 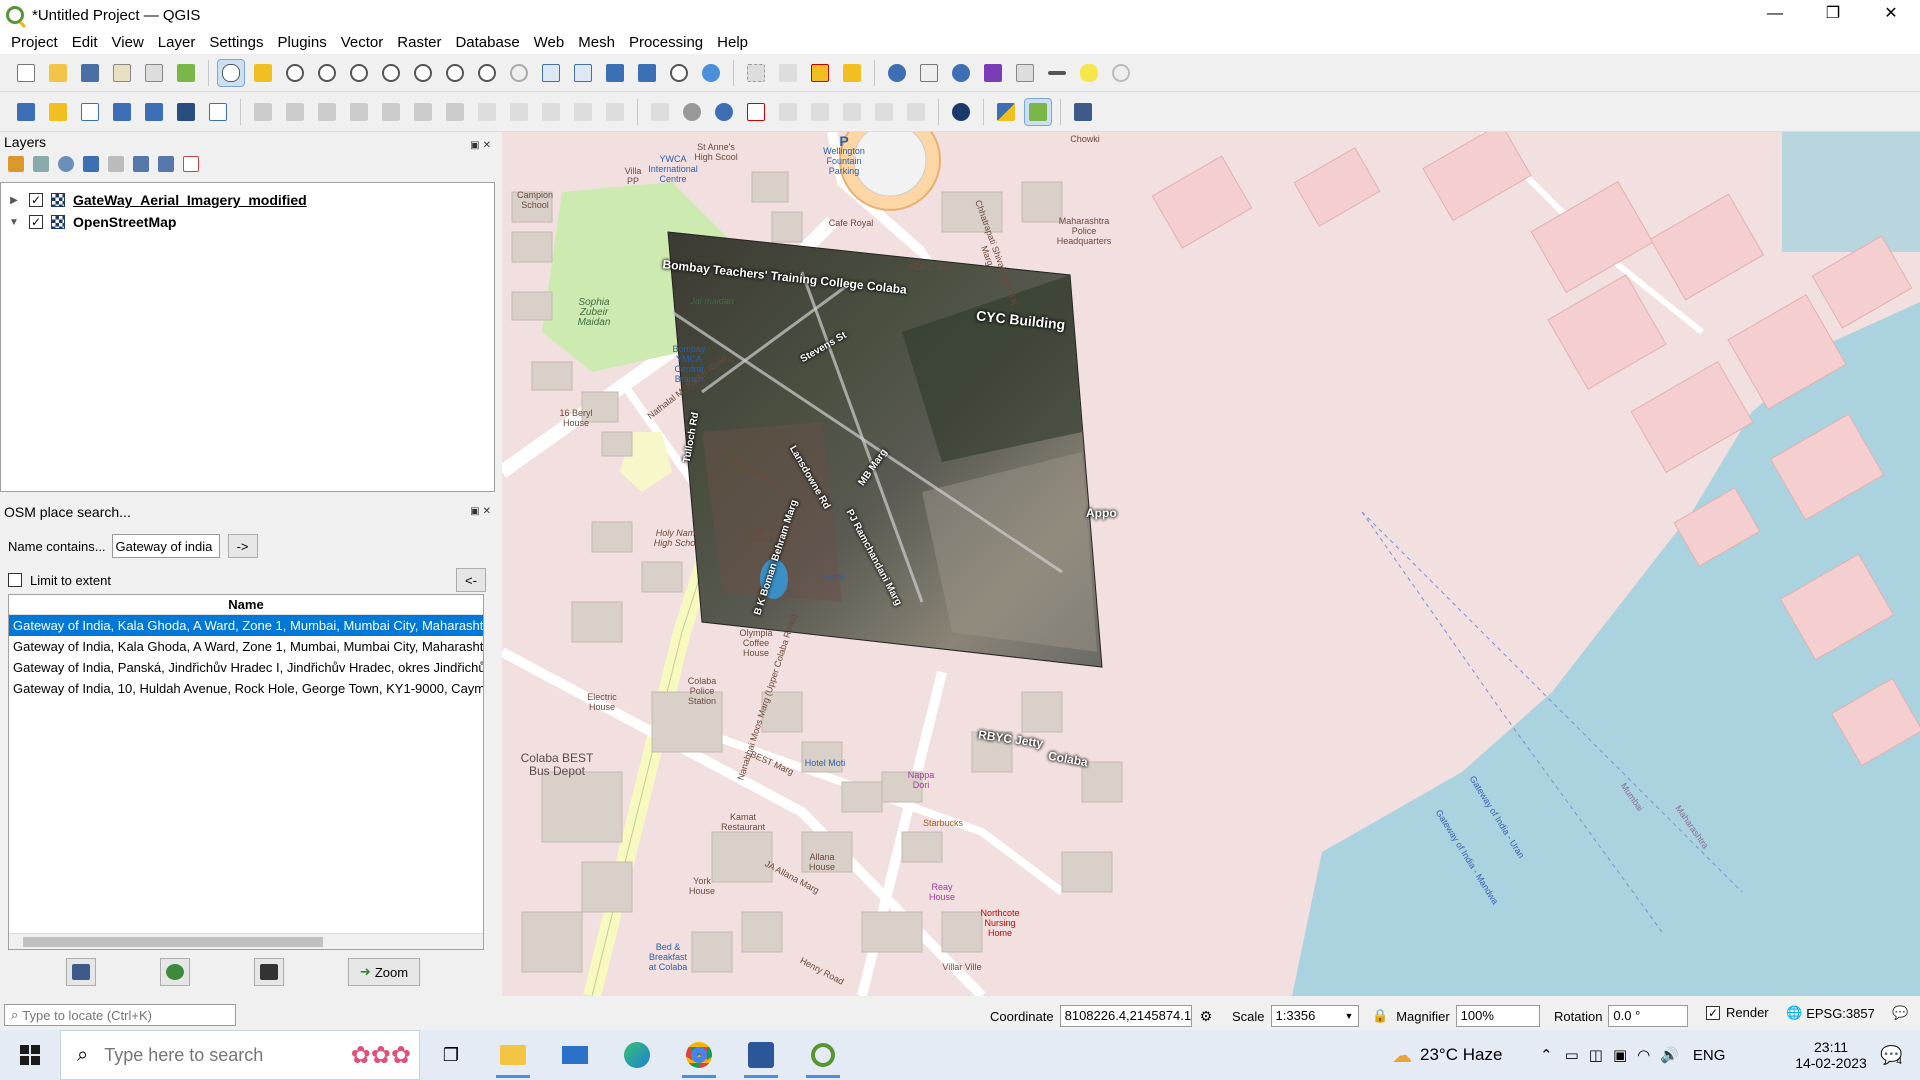 What do you see at coordinates (362, 42) in the screenshot?
I see `menu-vector: Vector` at bounding box center [362, 42].